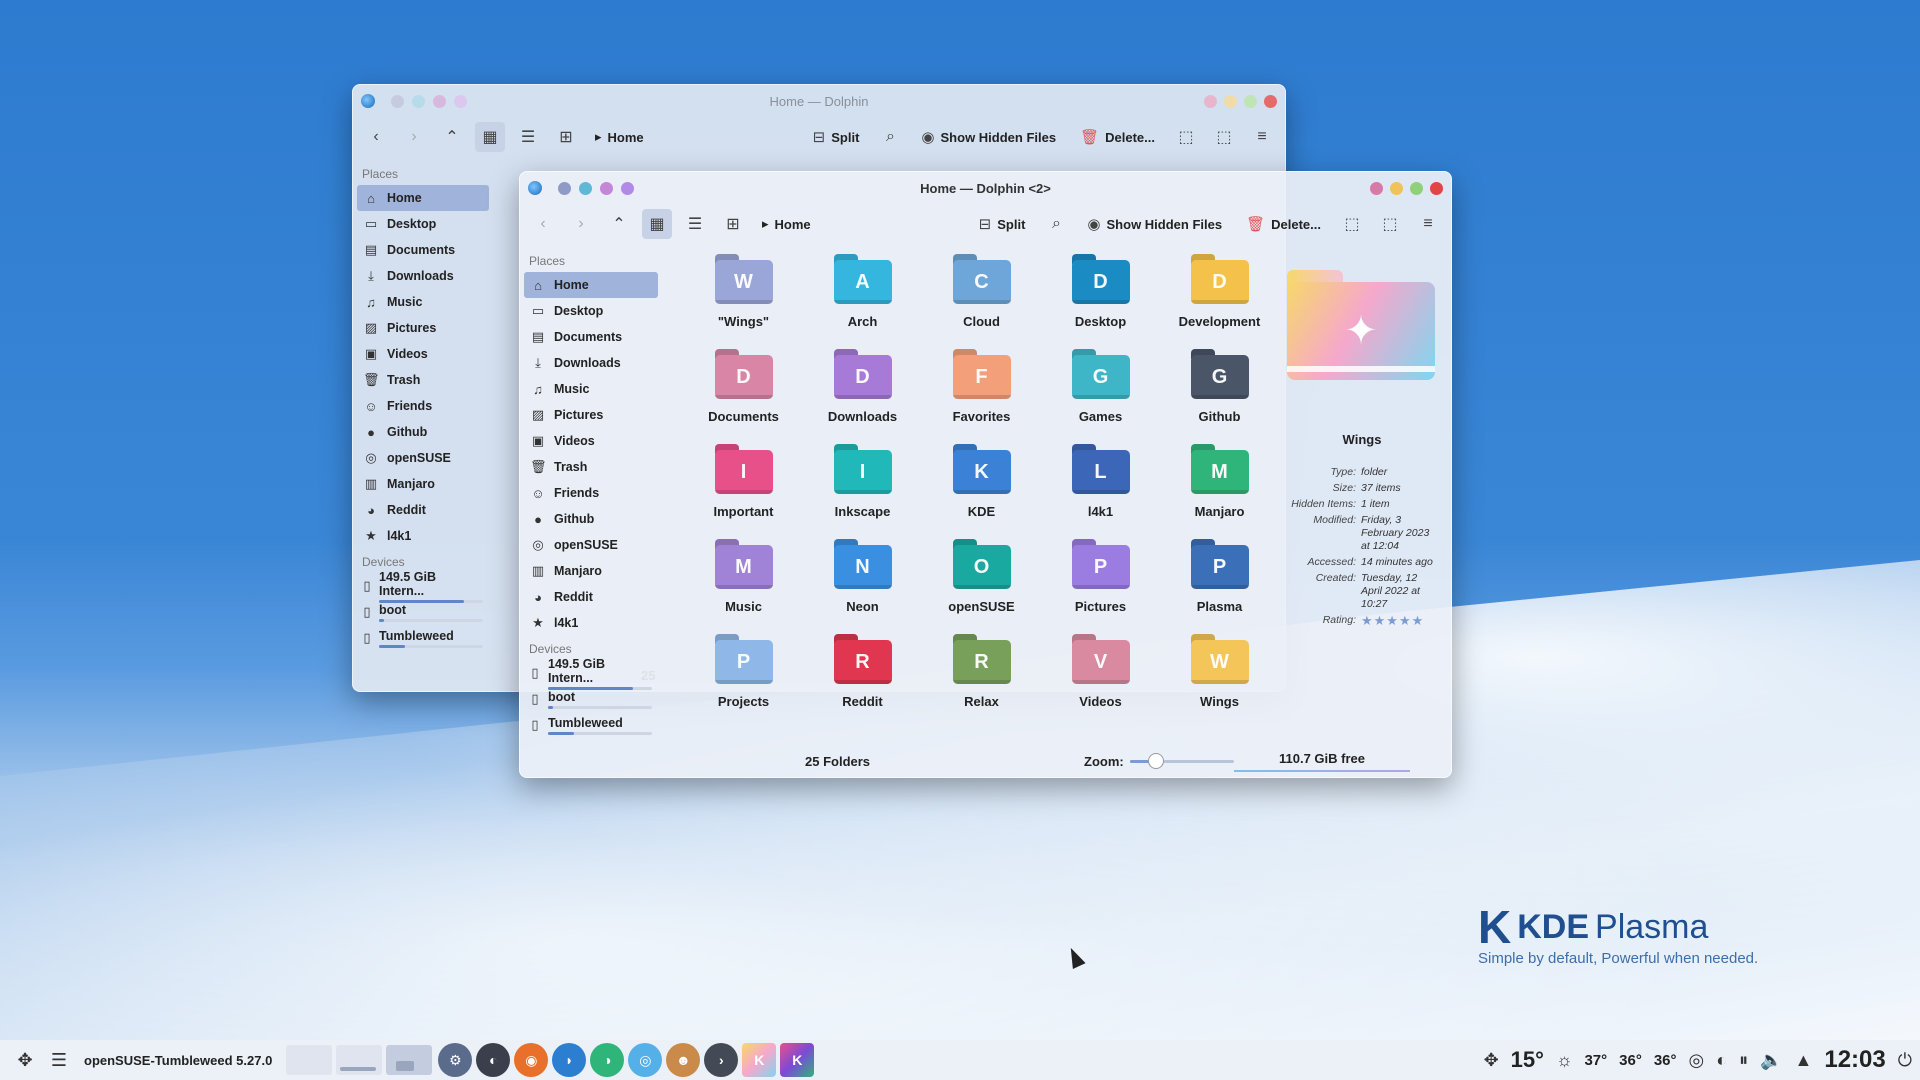  What do you see at coordinates (1804, 1060) in the screenshot?
I see `tray-expand-icon: ▲` at bounding box center [1804, 1060].